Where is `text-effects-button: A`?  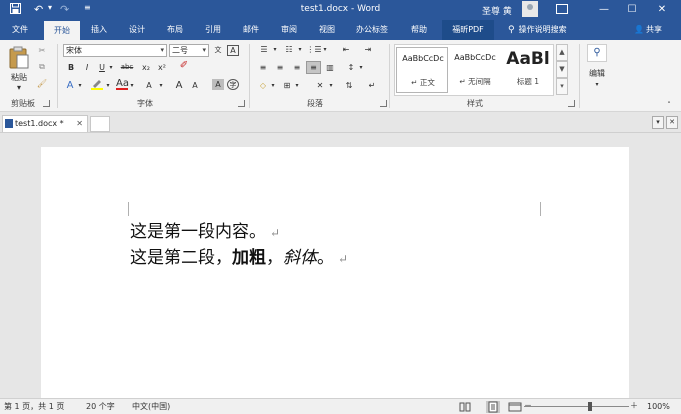 text-effects-button: A is located at coordinates (70, 85).